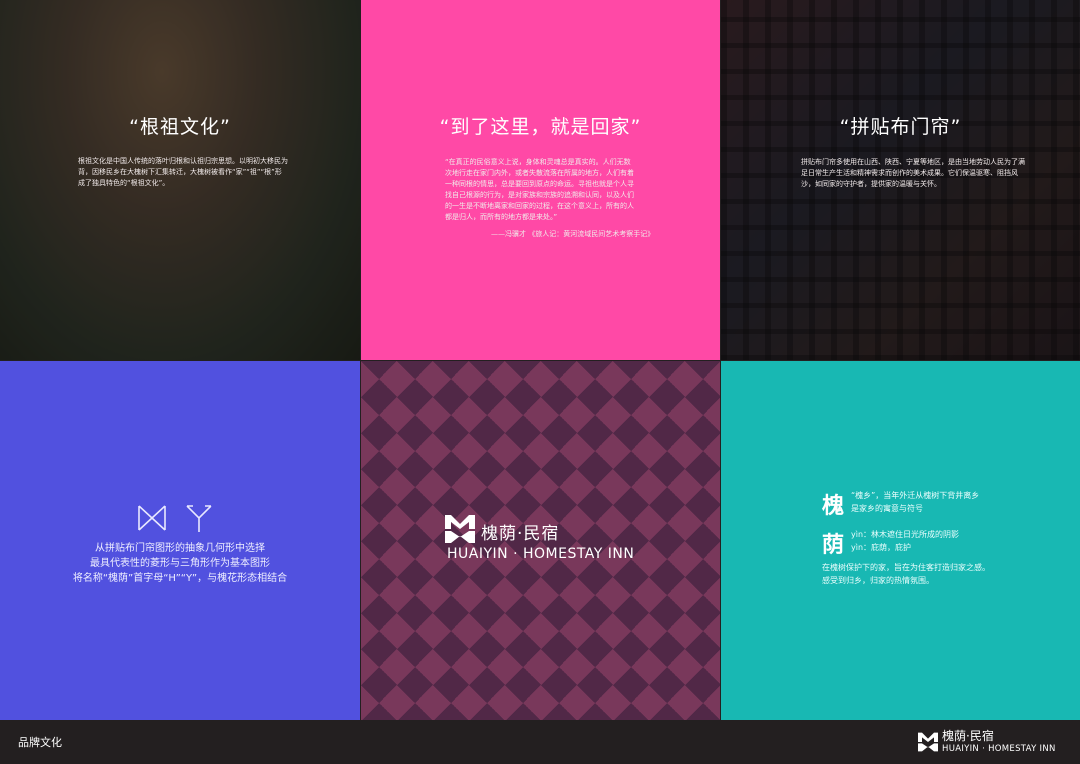  What do you see at coordinates (573, 234) in the screenshot?
I see `quote-source: ——冯骥才 《旅人记：黄河流域民间艺术考察手记》` at bounding box center [573, 234].